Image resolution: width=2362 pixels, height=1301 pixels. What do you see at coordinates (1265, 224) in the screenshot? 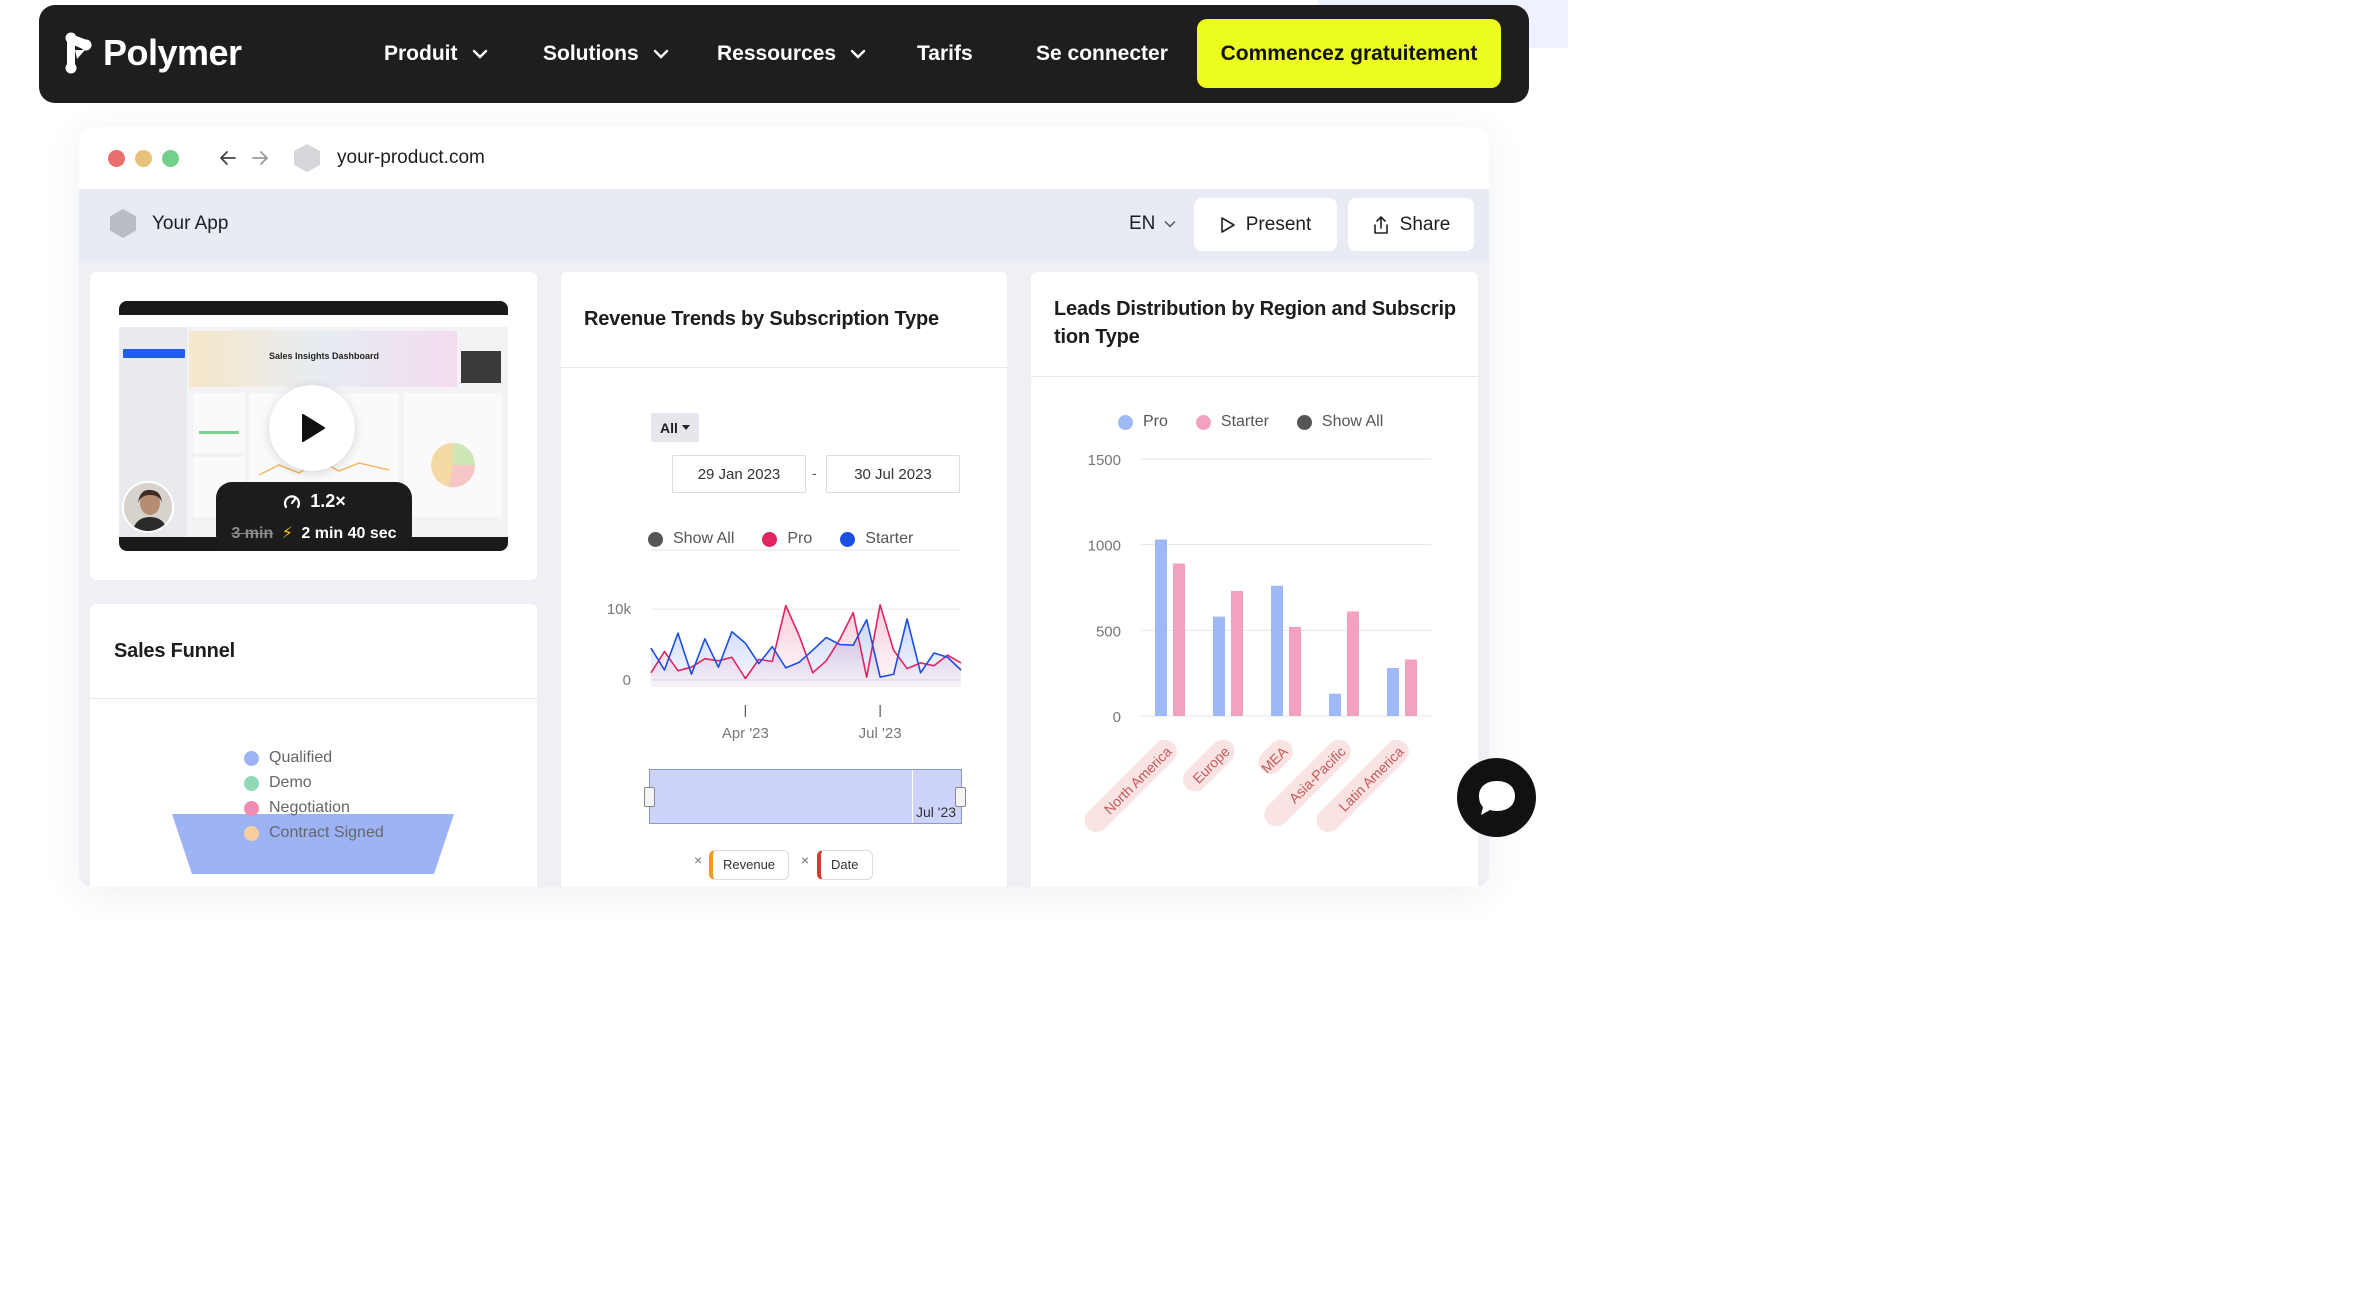
I see `present-button: Present` at bounding box center [1265, 224].